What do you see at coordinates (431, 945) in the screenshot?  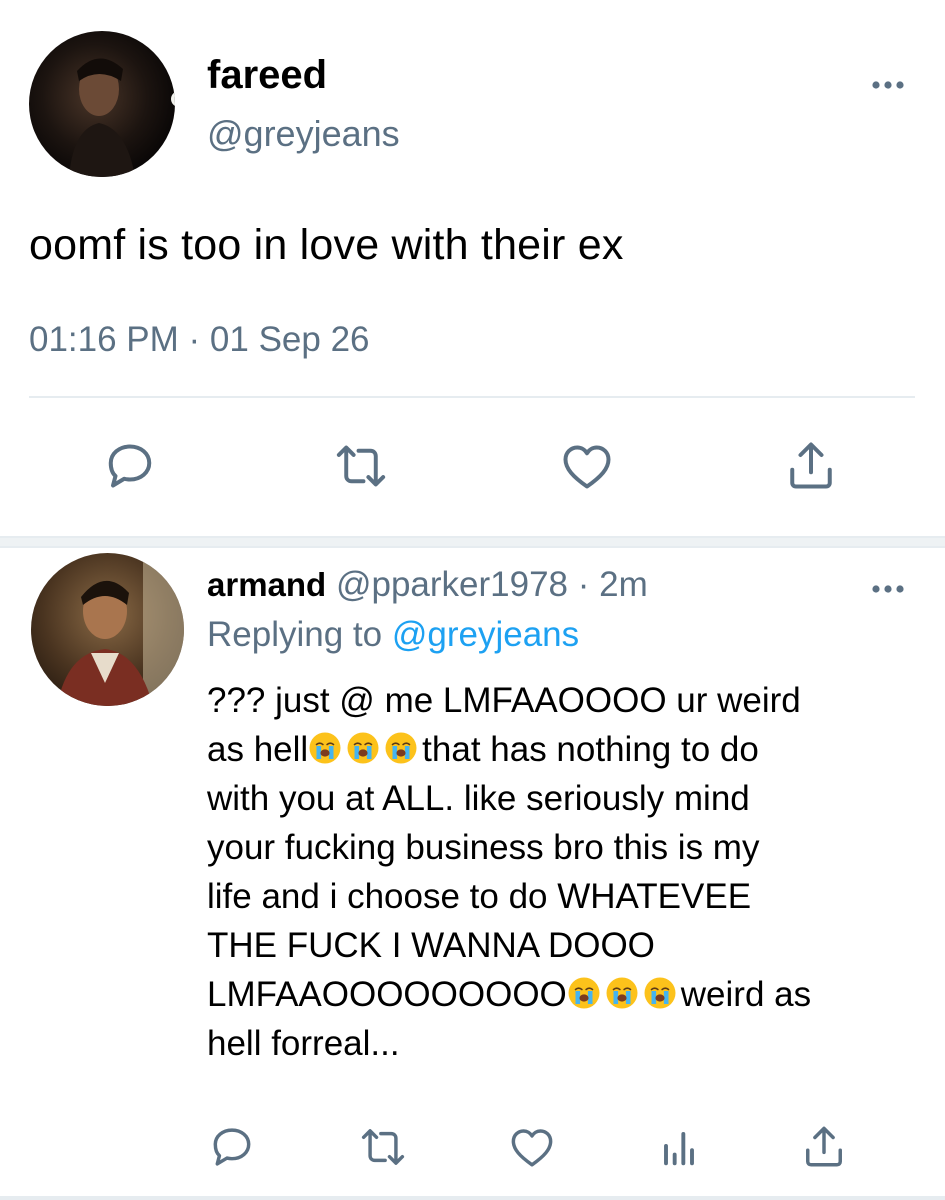 I see `reply-text-line: THE FUCK I WANNA DOOO` at bounding box center [431, 945].